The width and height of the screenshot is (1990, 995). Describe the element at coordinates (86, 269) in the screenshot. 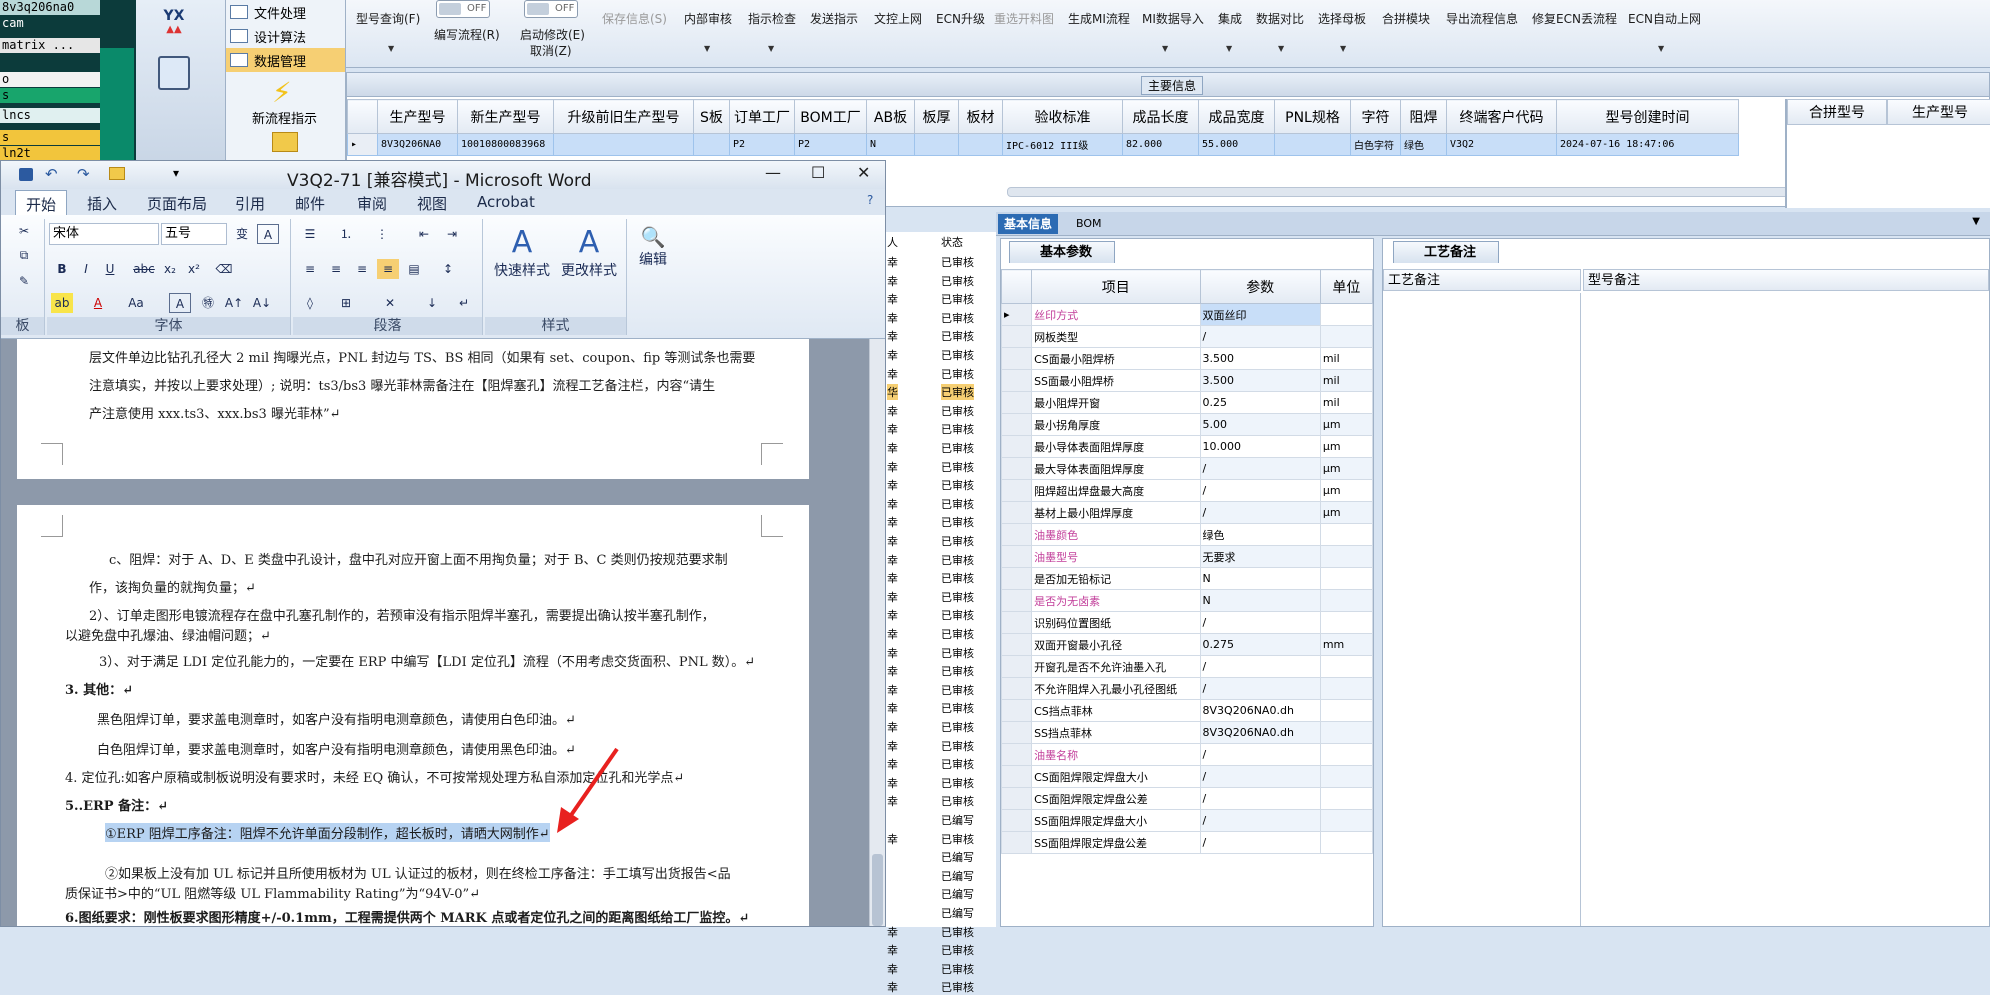

I see `italic-icon: I` at that location.